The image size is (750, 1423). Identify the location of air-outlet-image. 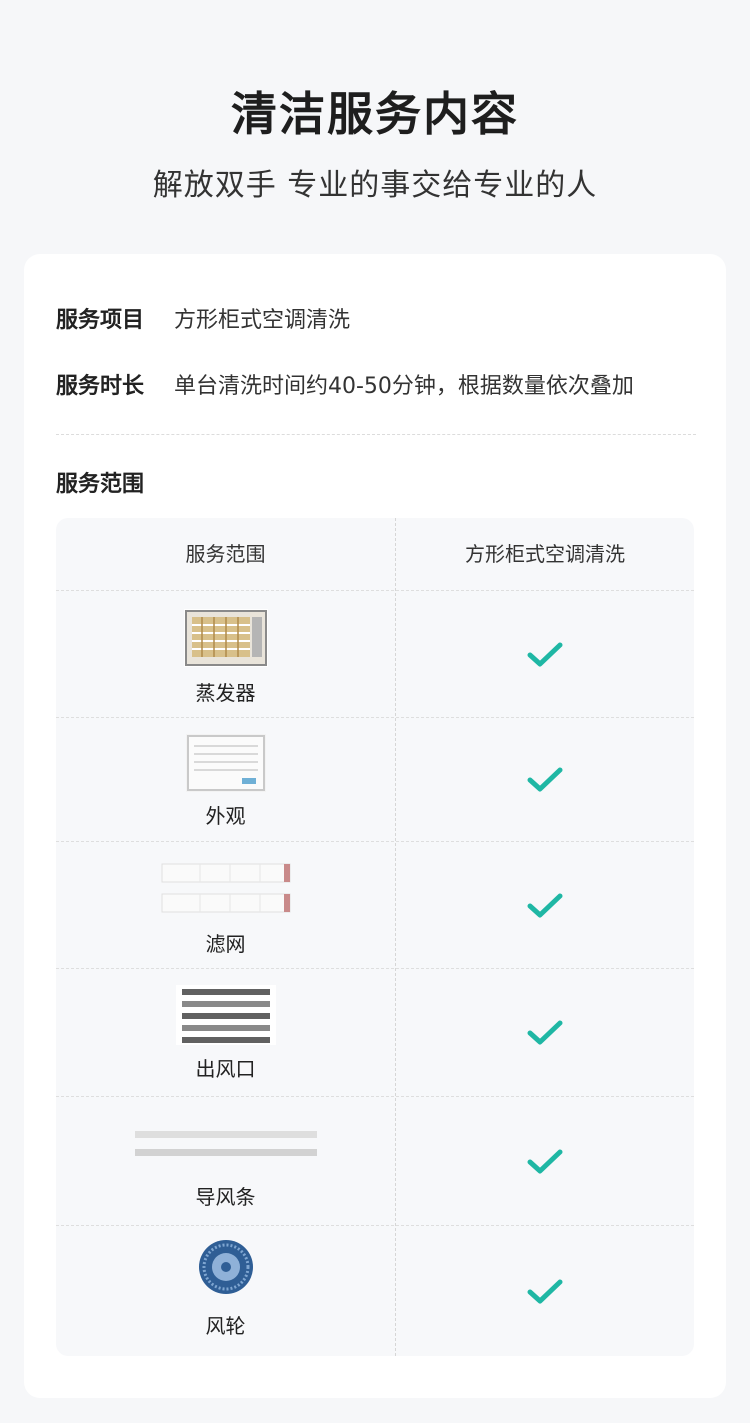
(225, 1015).